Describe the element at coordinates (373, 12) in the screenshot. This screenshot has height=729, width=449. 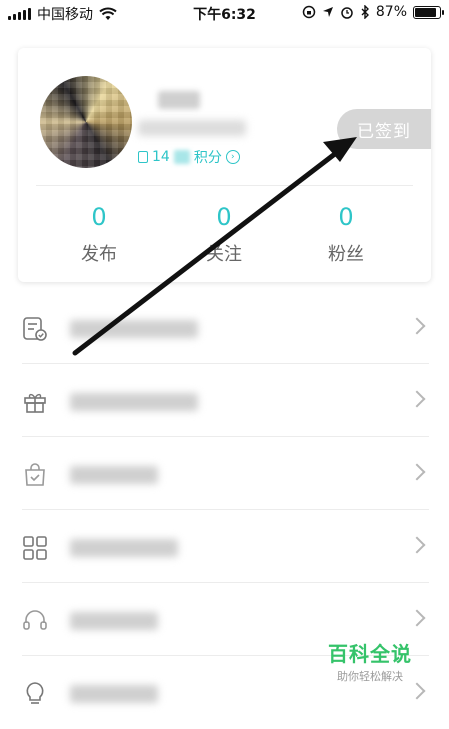
I see `status-right: 87%` at that location.